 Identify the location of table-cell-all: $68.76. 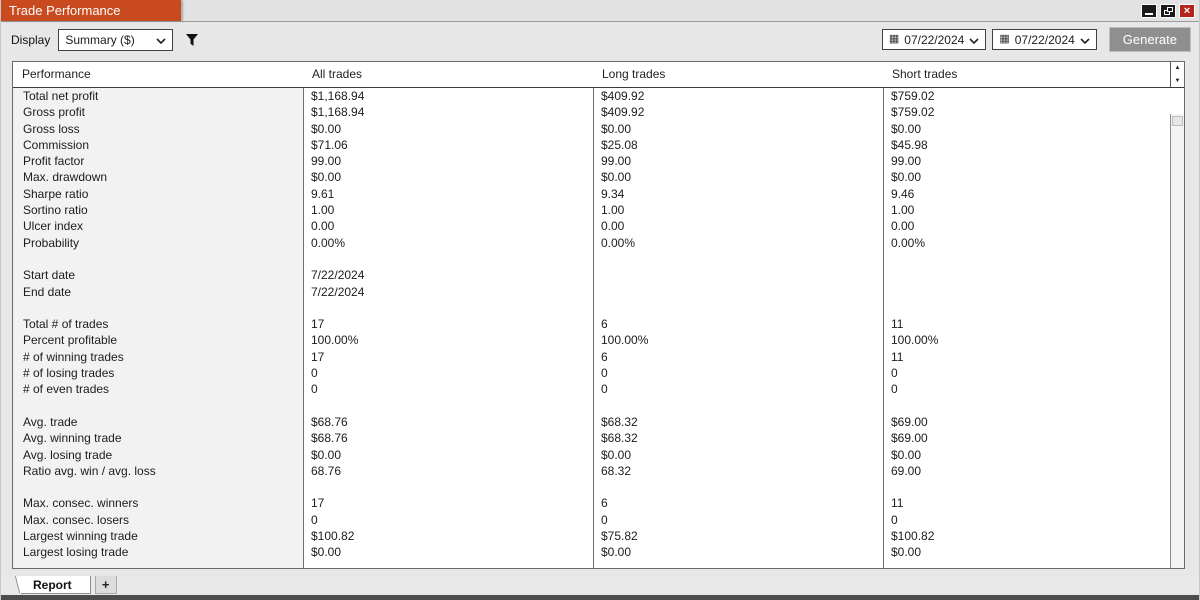
(329, 421).